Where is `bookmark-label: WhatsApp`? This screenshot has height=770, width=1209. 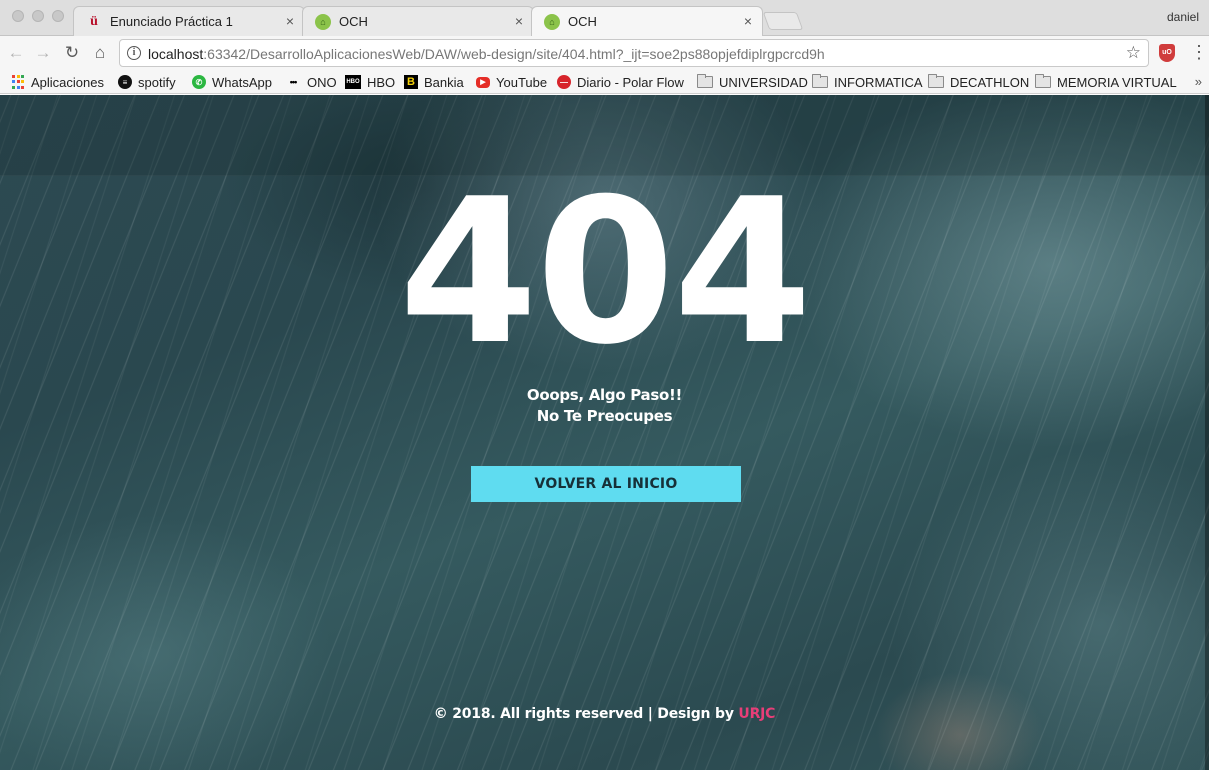
bookmark-label: WhatsApp is located at coordinates (242, 82).